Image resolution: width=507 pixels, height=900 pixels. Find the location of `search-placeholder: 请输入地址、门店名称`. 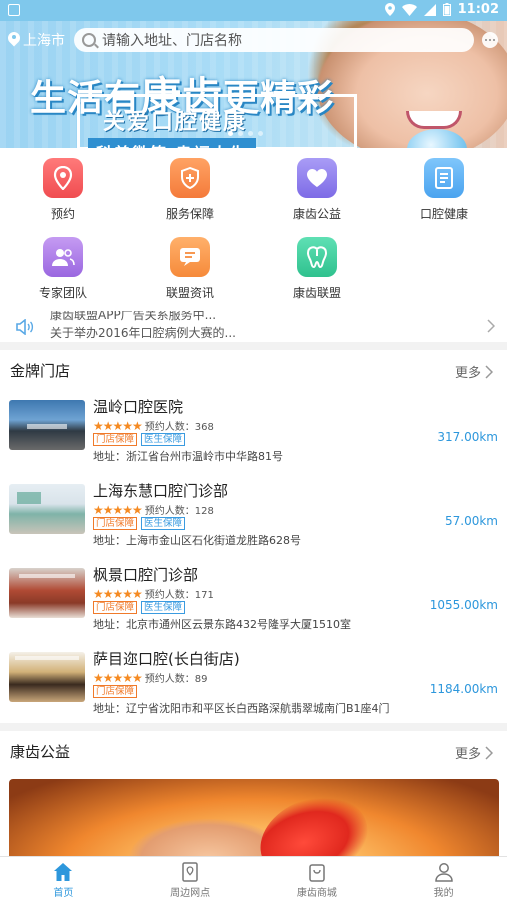

search-placeholder: 请输入地址、门店名称 is located at coordinates (172, 41).